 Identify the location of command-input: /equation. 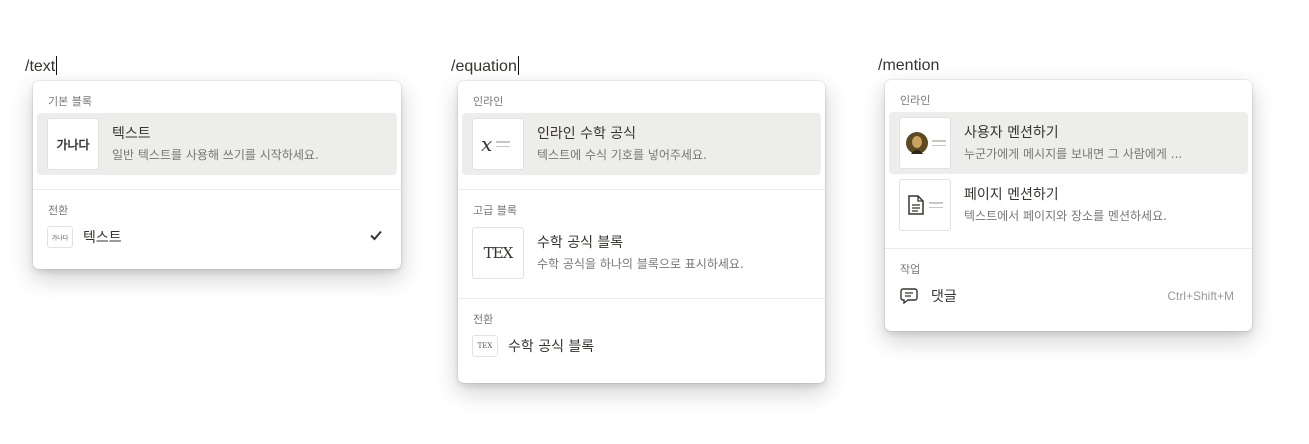
(485, 66).